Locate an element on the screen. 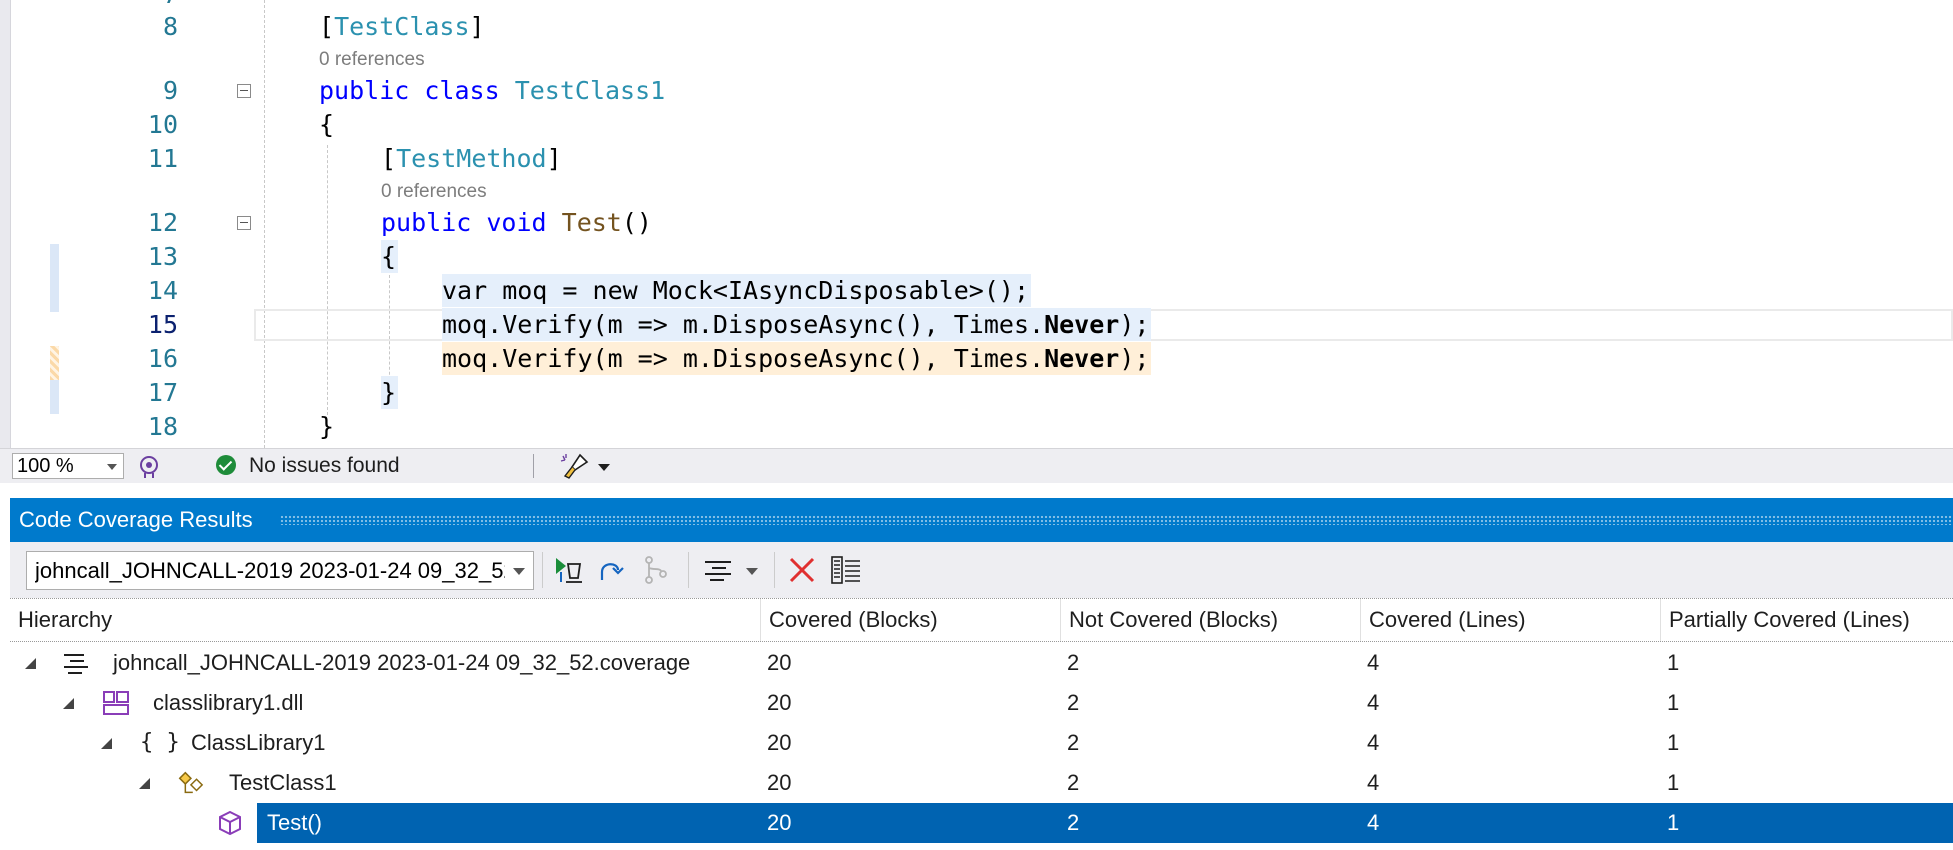 The width and height of the screenshot is (1953, 850). tree-row-namespace: { } ClassLibrary1 20 2 4 1 is located at coordinates (981, 743).